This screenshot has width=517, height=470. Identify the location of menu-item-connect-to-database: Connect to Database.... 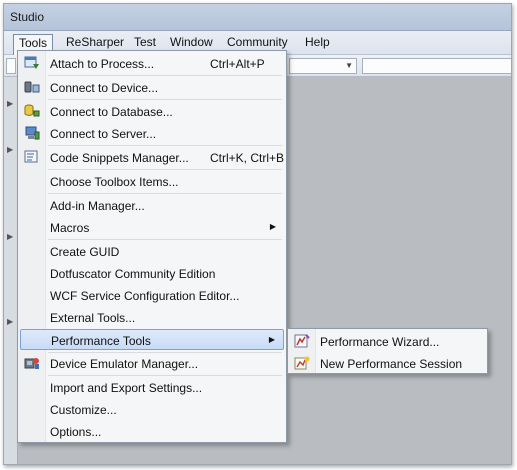
(152, 111).